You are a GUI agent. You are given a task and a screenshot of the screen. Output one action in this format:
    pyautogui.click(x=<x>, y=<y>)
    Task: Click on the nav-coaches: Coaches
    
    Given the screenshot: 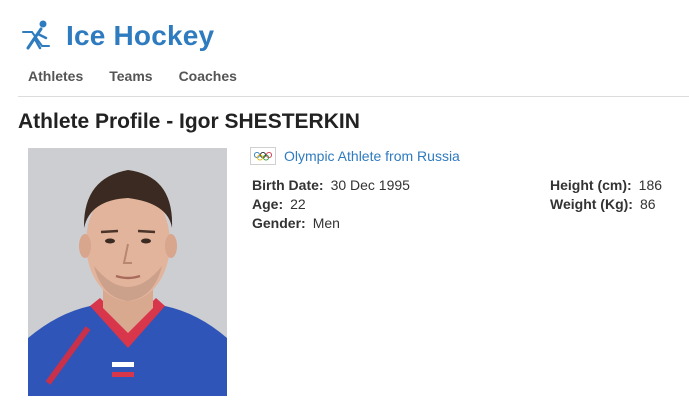 What is the action you would take?
    pyautogui.click(x=208, y=76)
    